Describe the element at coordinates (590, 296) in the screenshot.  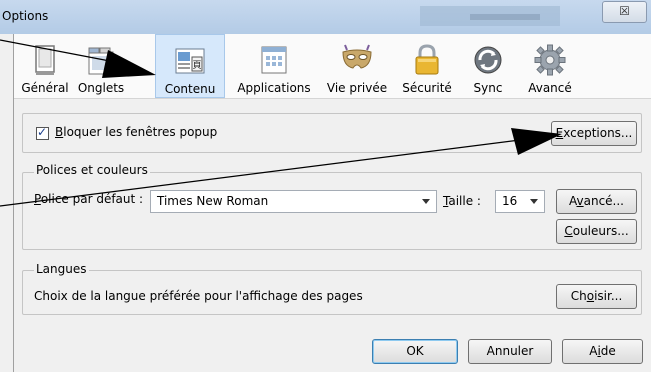
I see `choose-mnemonic: o` at that location.